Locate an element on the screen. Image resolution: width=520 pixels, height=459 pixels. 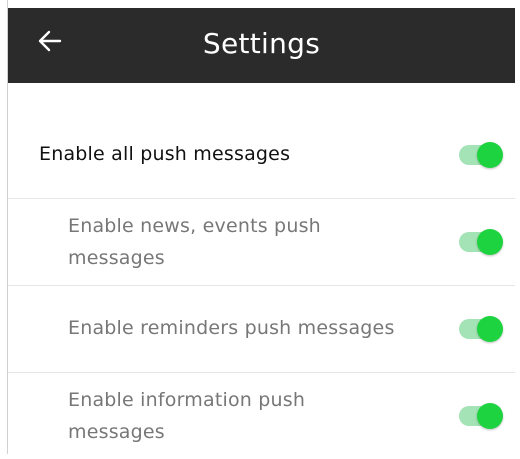
setting-label: Enable information push messages is located at coordinates (187, 416).